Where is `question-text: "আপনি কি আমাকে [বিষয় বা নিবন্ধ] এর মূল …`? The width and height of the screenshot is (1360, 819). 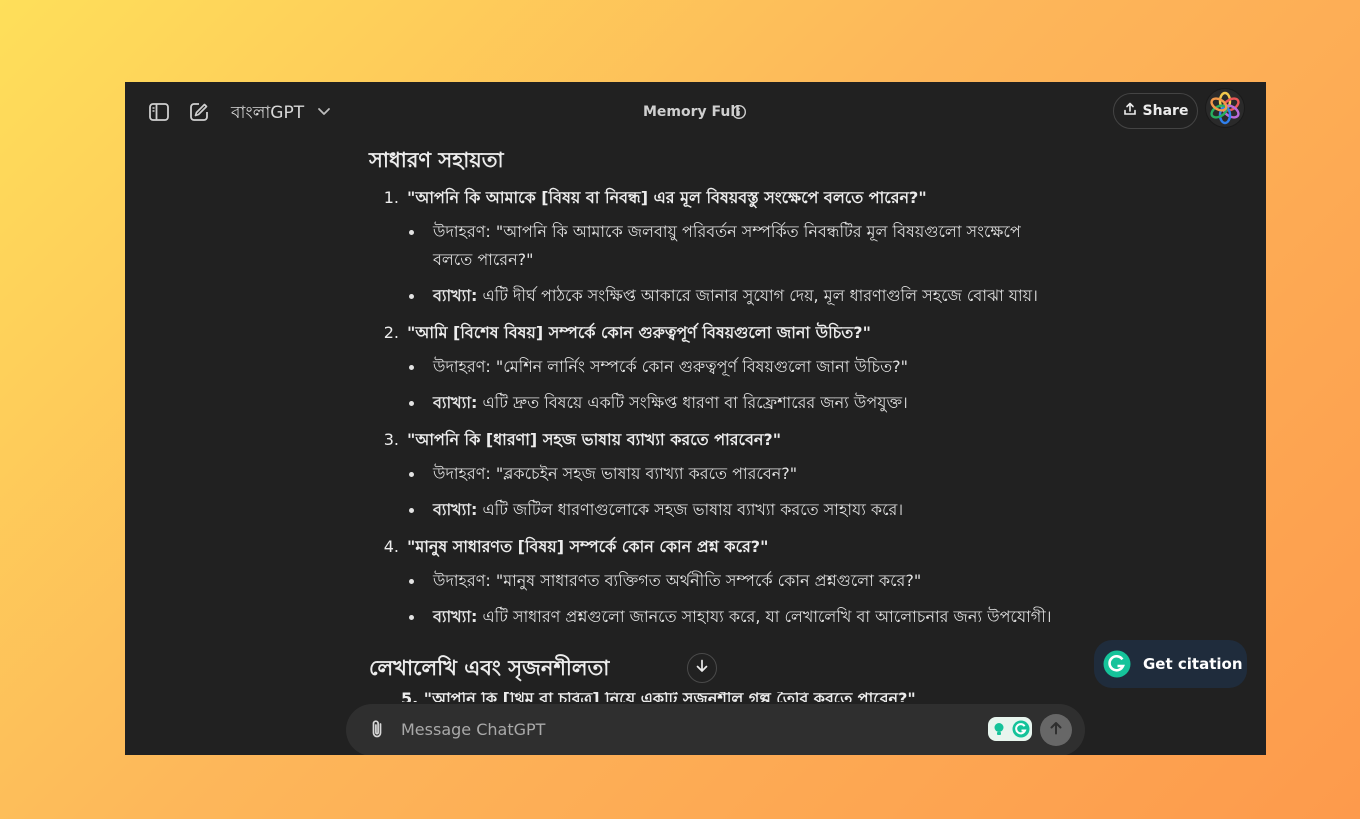 question-text: "আপনি কি আমাকে [বিষয় বা নিবন্ধ] এর মূল … is located at coordinates (667, 197).